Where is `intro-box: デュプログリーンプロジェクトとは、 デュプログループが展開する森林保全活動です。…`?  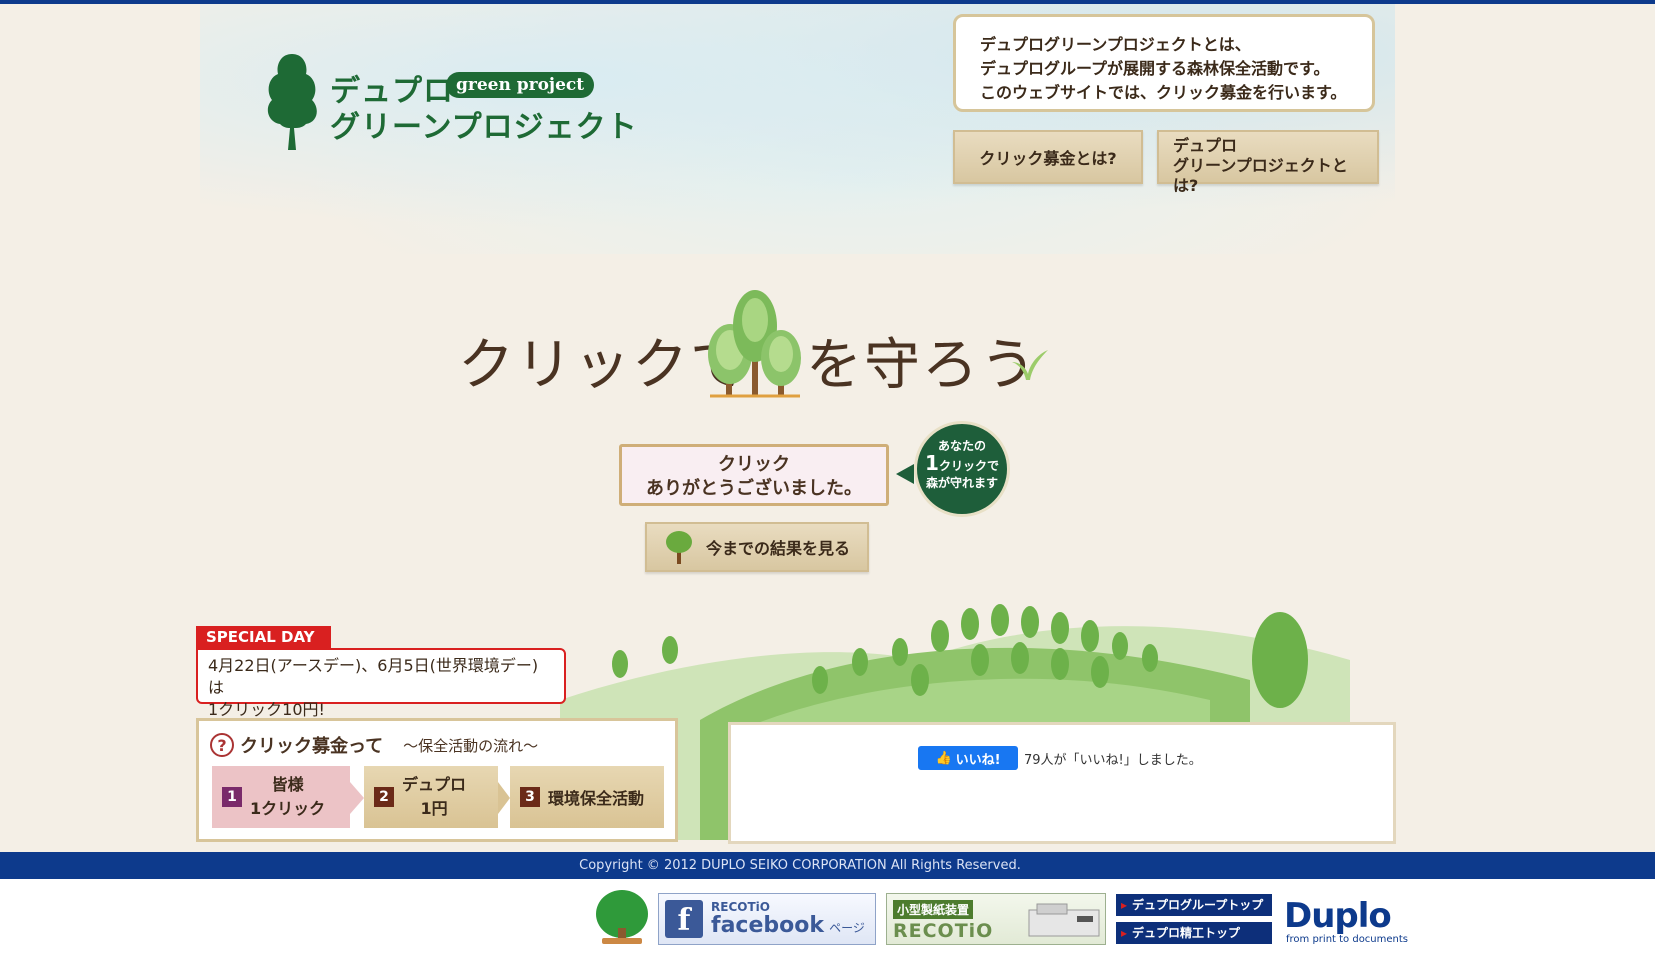 intro-box: デュプログリーンプロジェクトとは、 デュプログループが展開する森林保全活動です。… is located at coordinates (1164, 63).